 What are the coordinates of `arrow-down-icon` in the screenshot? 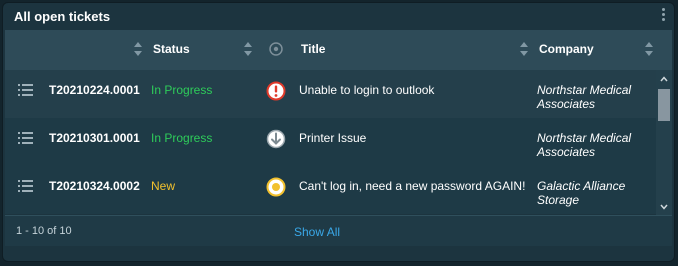 It's located at (276, 139).